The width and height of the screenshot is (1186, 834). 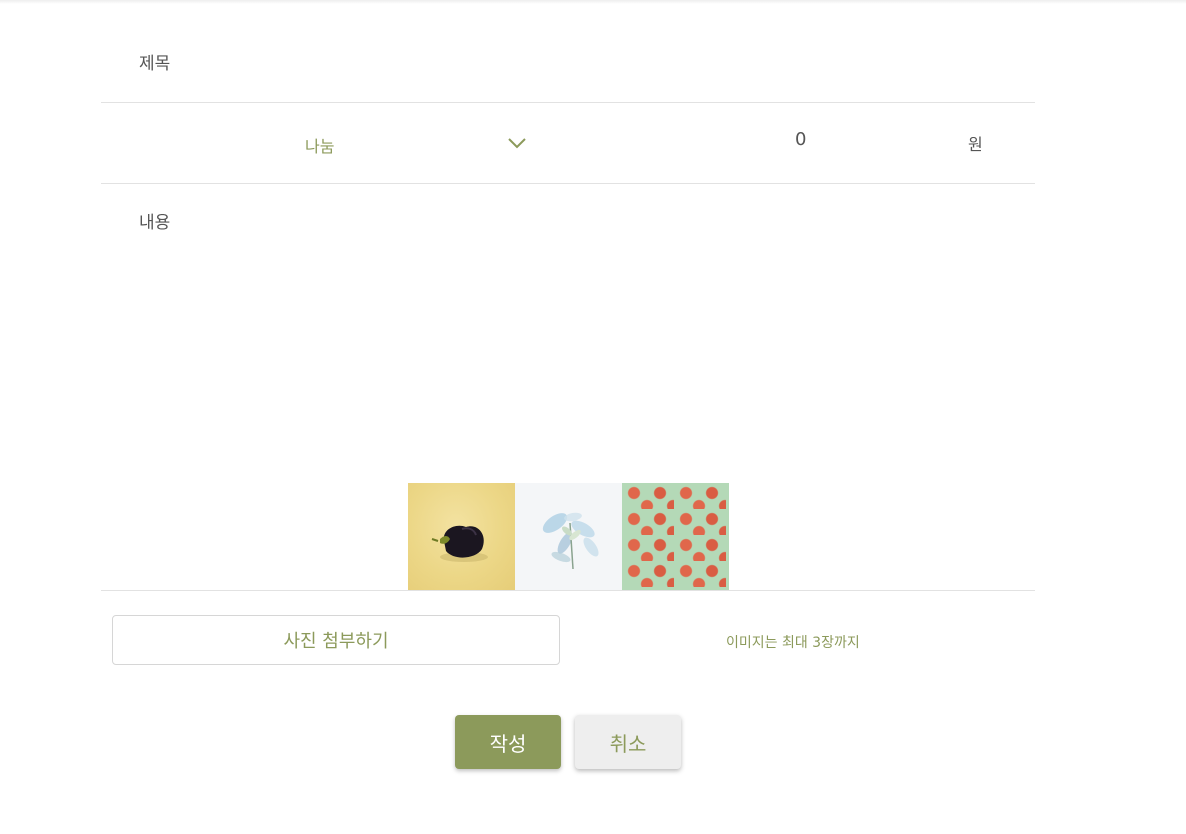 I want to click on header-shadow, so click(x=593, y=2).